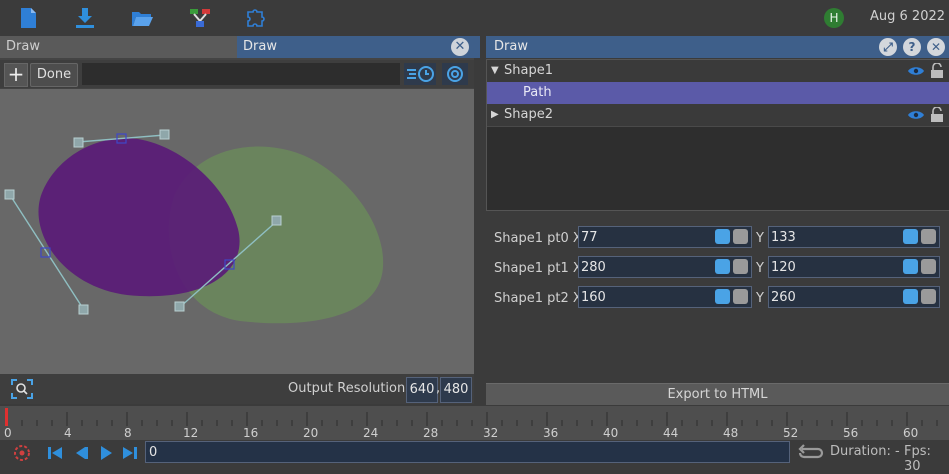  What do you see at coordinates (911, 433) in the screenshot?
I see `tick-label: 60` at bounding box center [911, 433].